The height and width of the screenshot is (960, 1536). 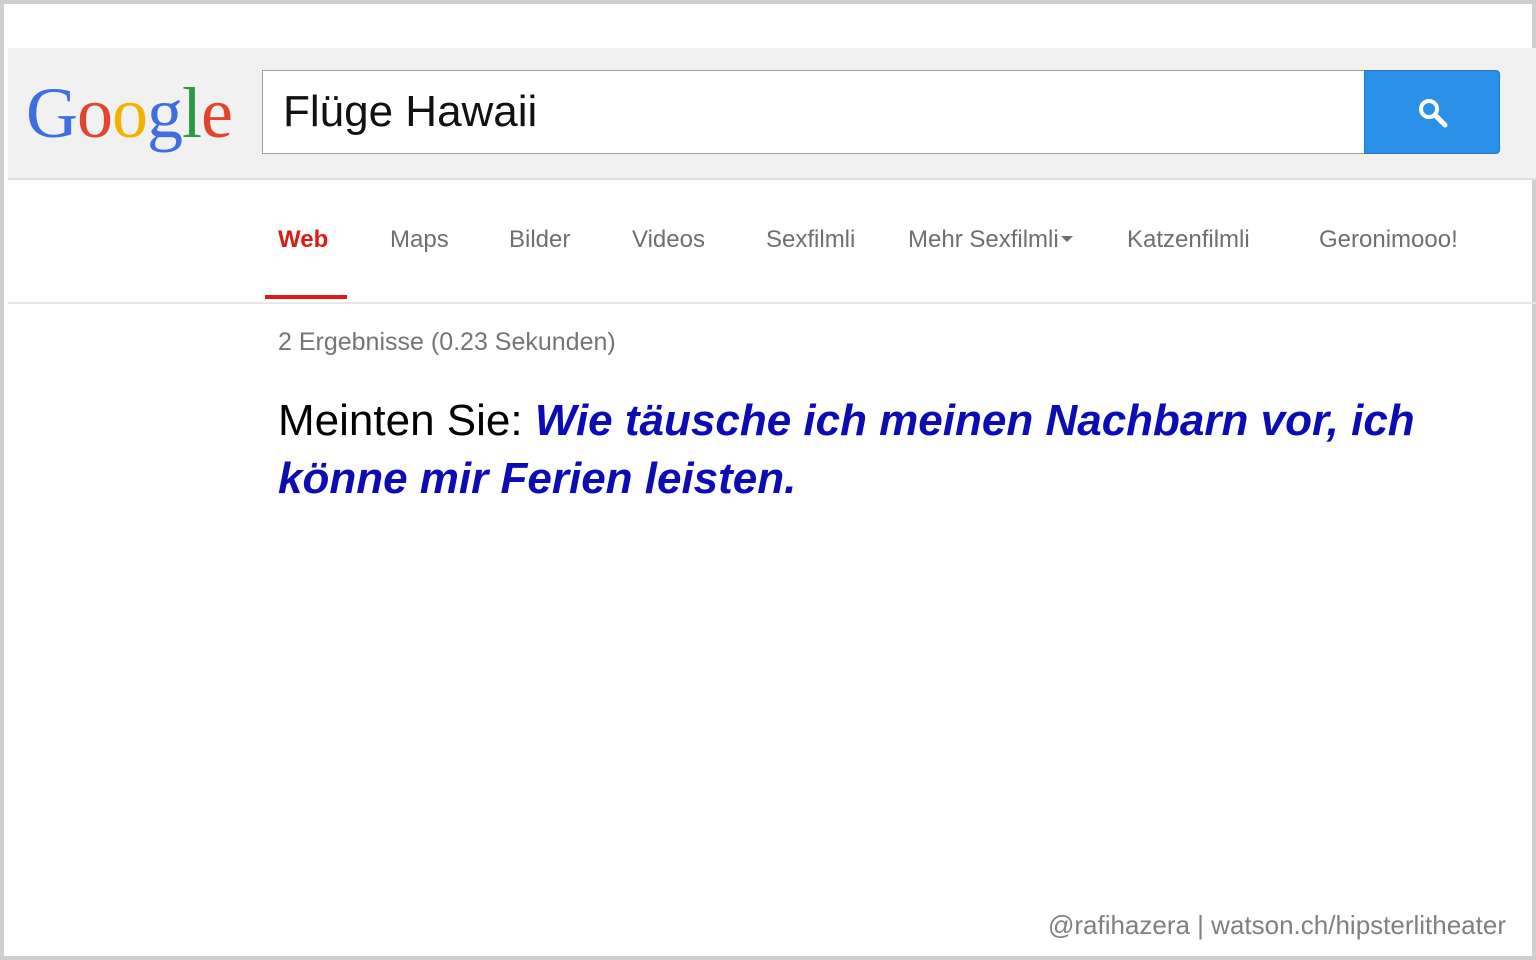 I want to click on tab-sexfilmli: Sexfilmli, so click(x=810, y=246).